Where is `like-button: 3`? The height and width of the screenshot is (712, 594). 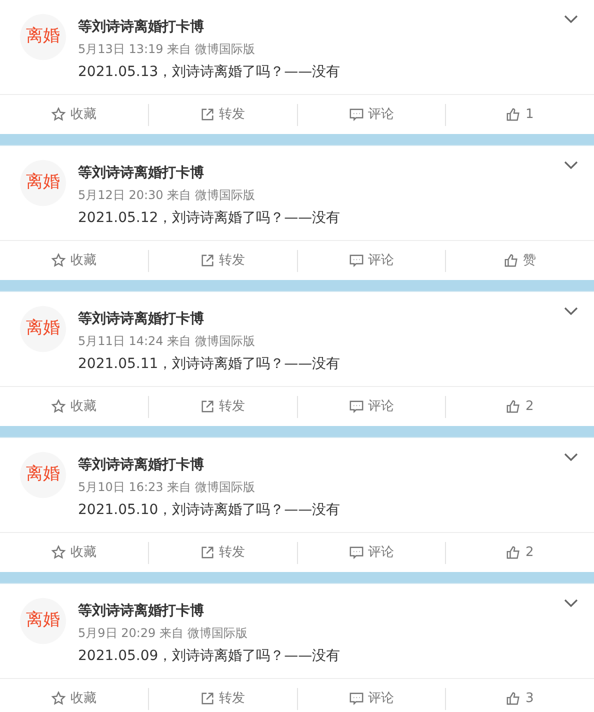 like-button: 3 is located at coordinates (520, 698).